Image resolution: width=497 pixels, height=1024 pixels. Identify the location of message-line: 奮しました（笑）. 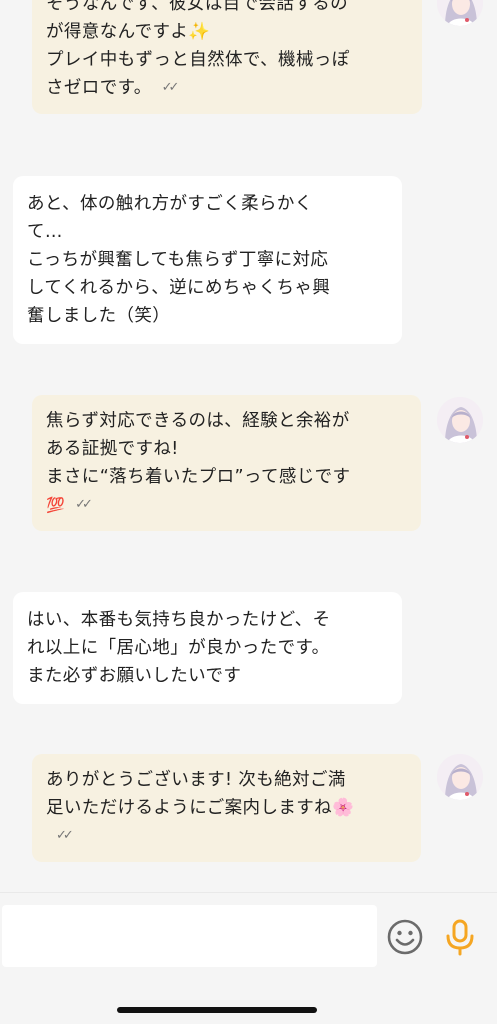
(99, 316).